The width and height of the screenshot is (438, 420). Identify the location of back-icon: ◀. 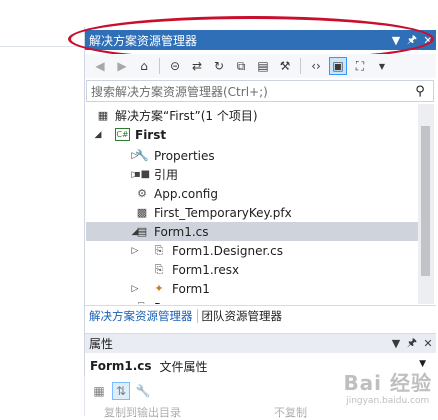
(100, 66).